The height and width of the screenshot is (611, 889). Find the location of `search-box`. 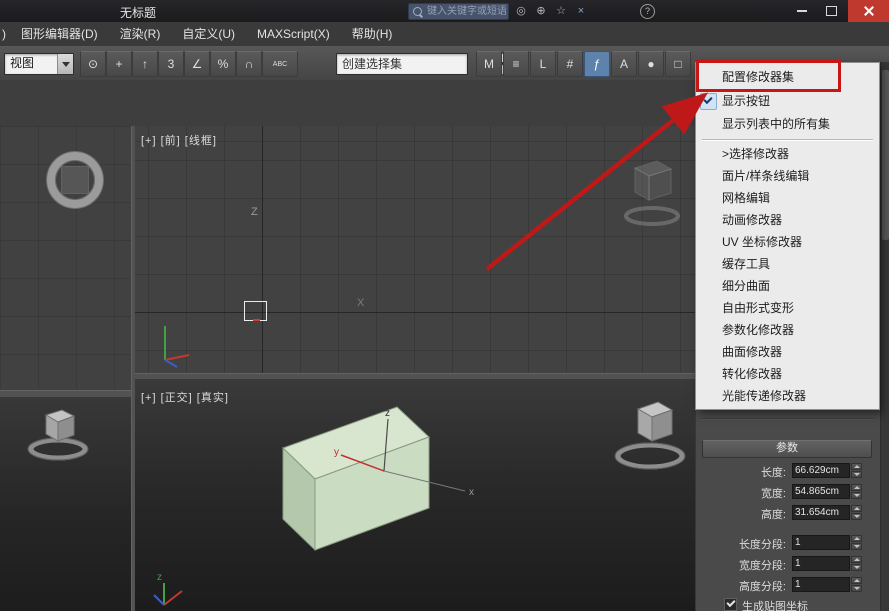

search-box is located at coordinates (458, 11).